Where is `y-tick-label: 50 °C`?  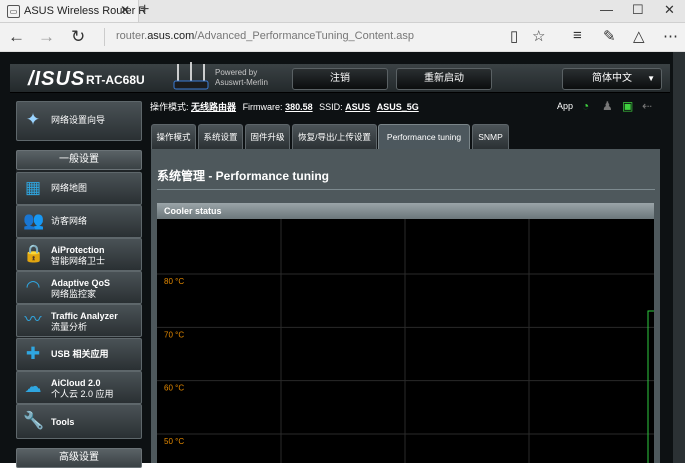
y-tick-label: 50 °C is located at coordinates (174, 441).